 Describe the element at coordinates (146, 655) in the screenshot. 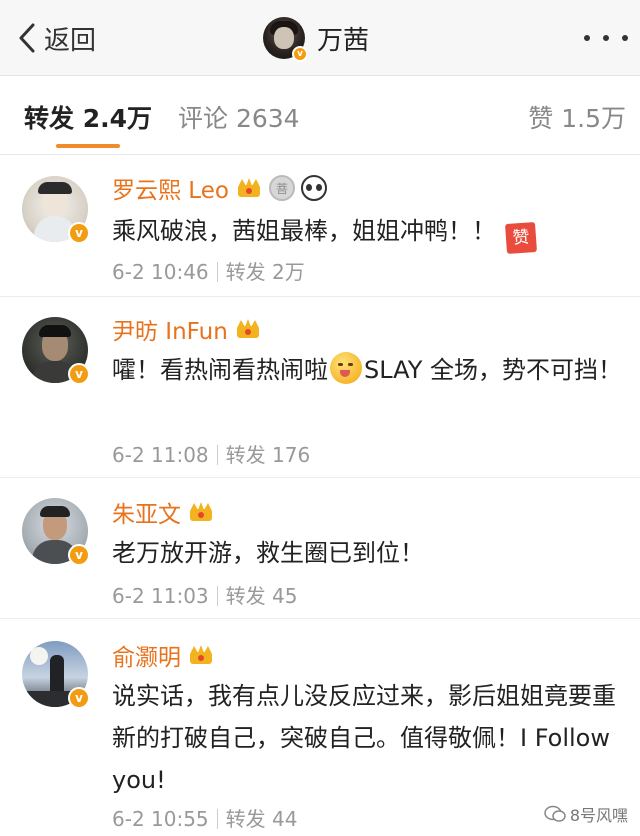

I see `user-name: 俞灏明` at that location.